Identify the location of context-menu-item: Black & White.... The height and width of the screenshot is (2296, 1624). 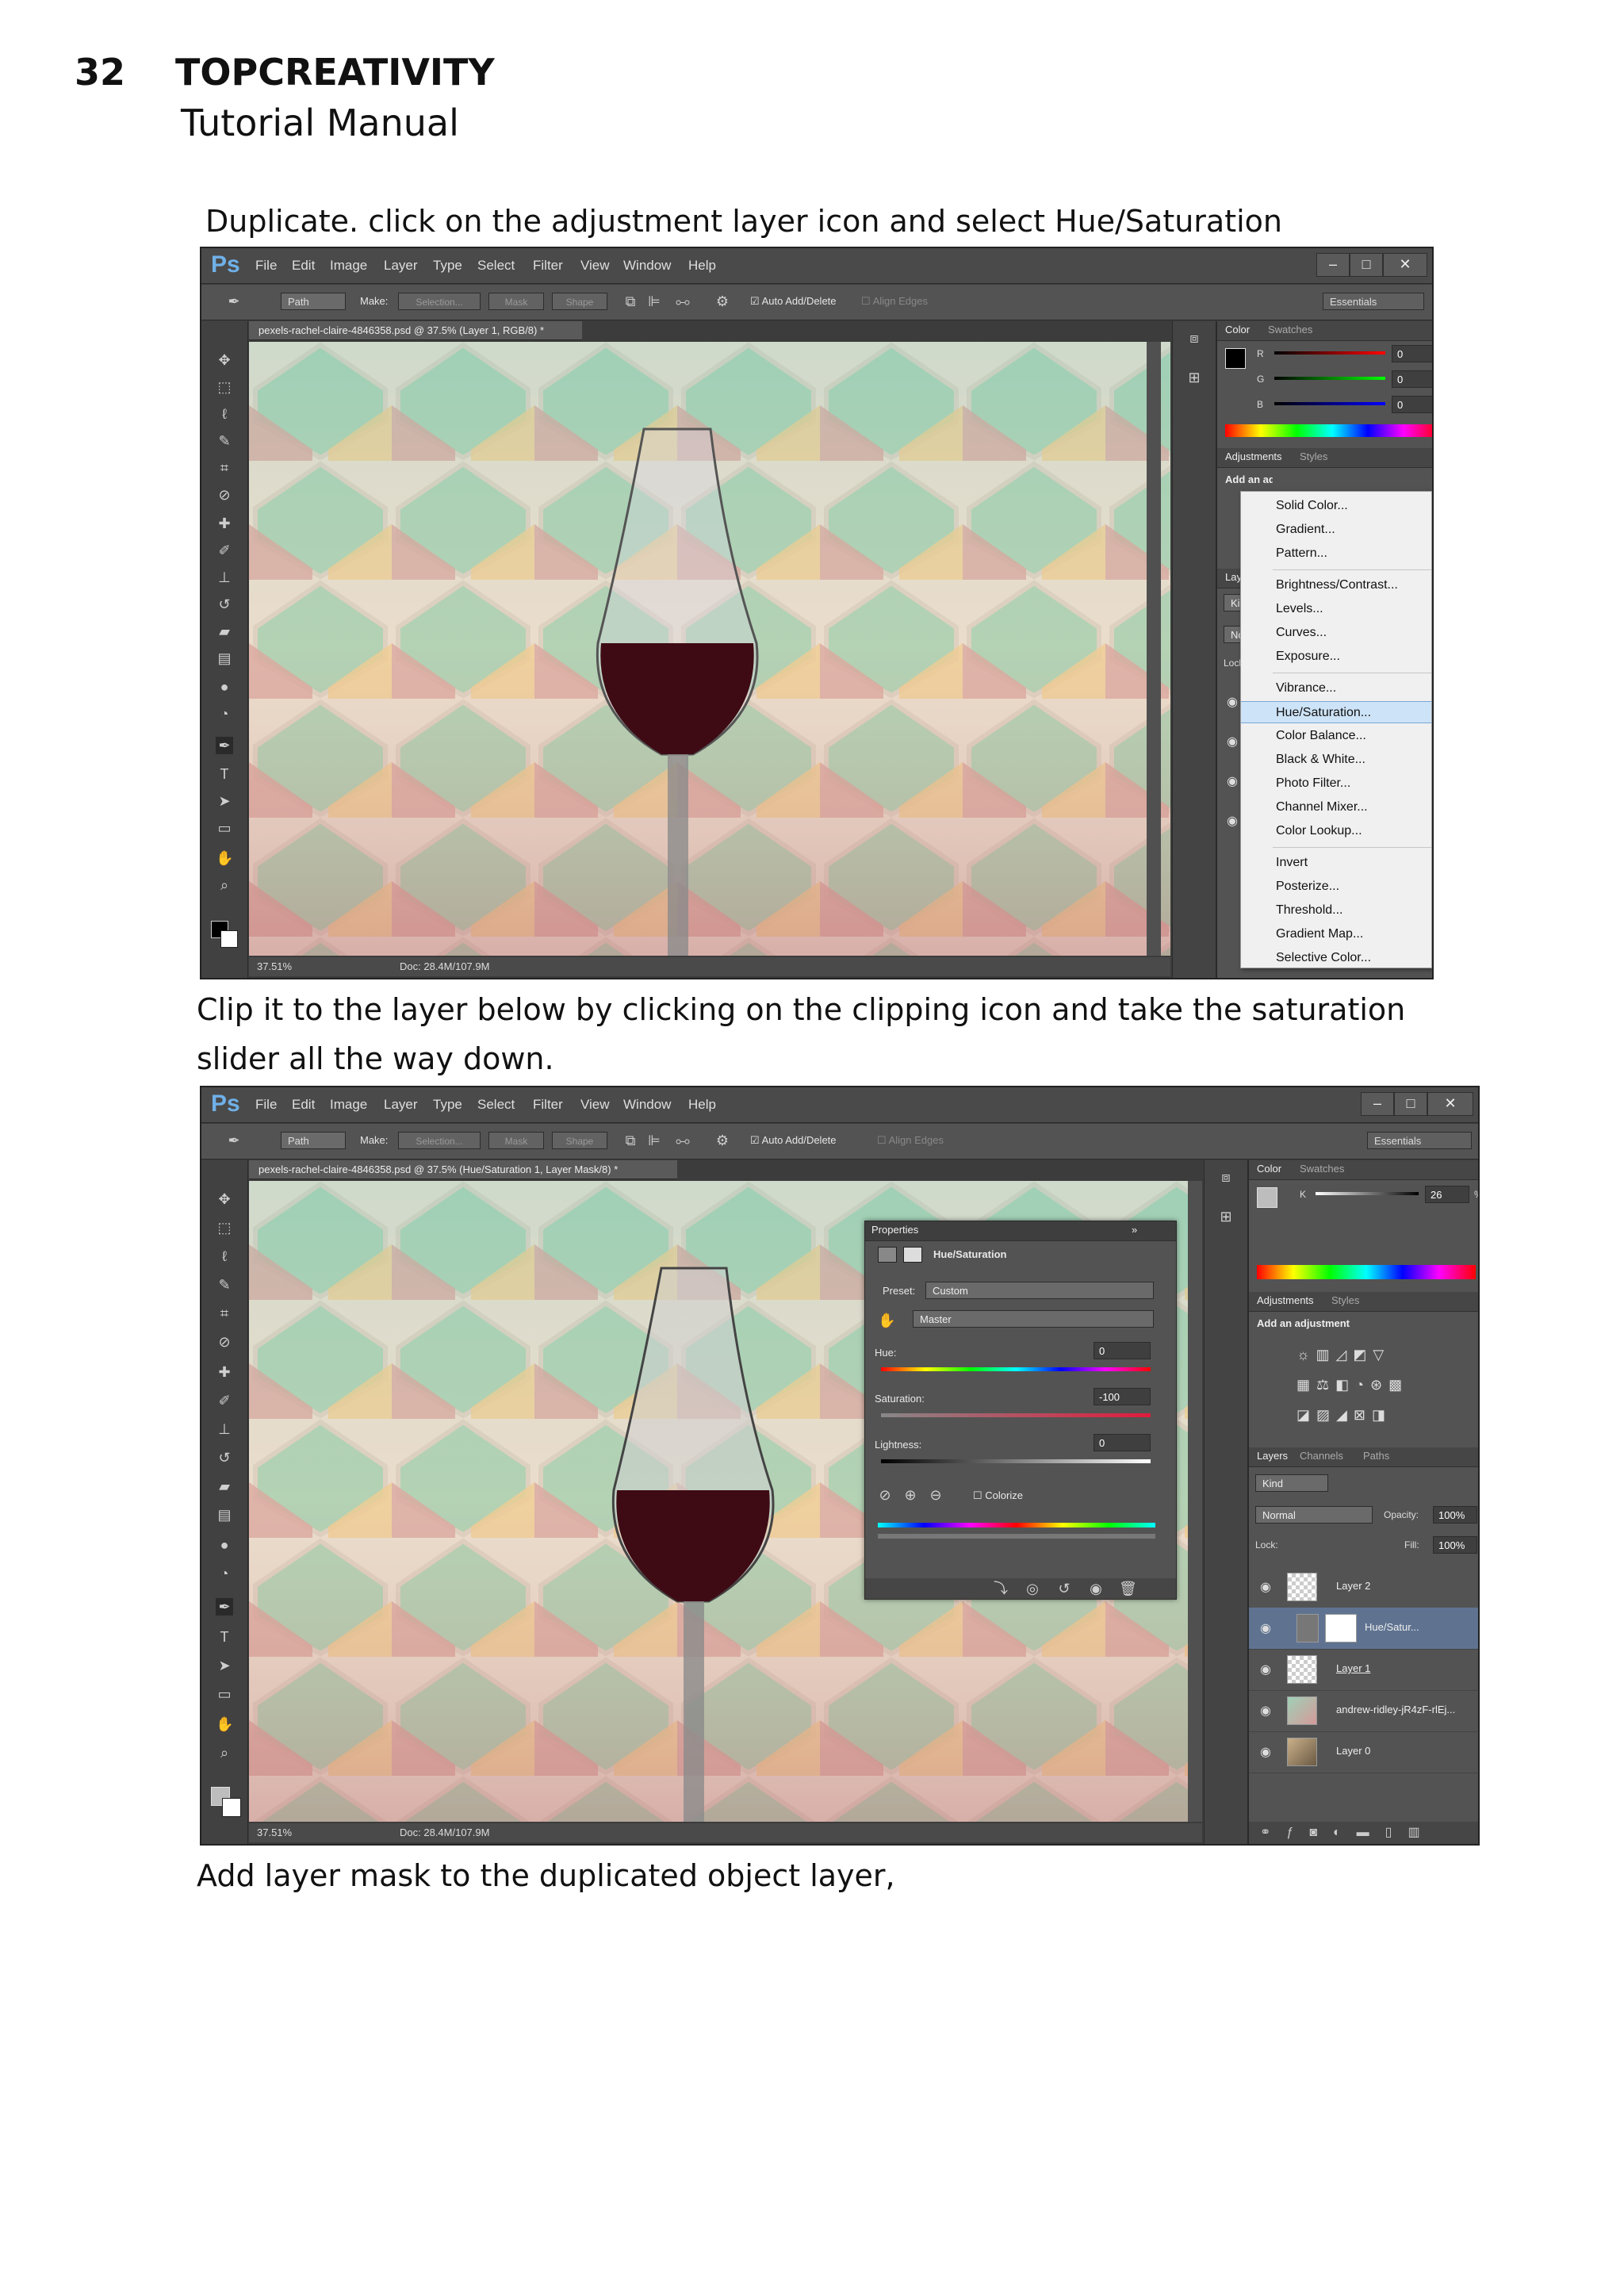
(1336, 760).